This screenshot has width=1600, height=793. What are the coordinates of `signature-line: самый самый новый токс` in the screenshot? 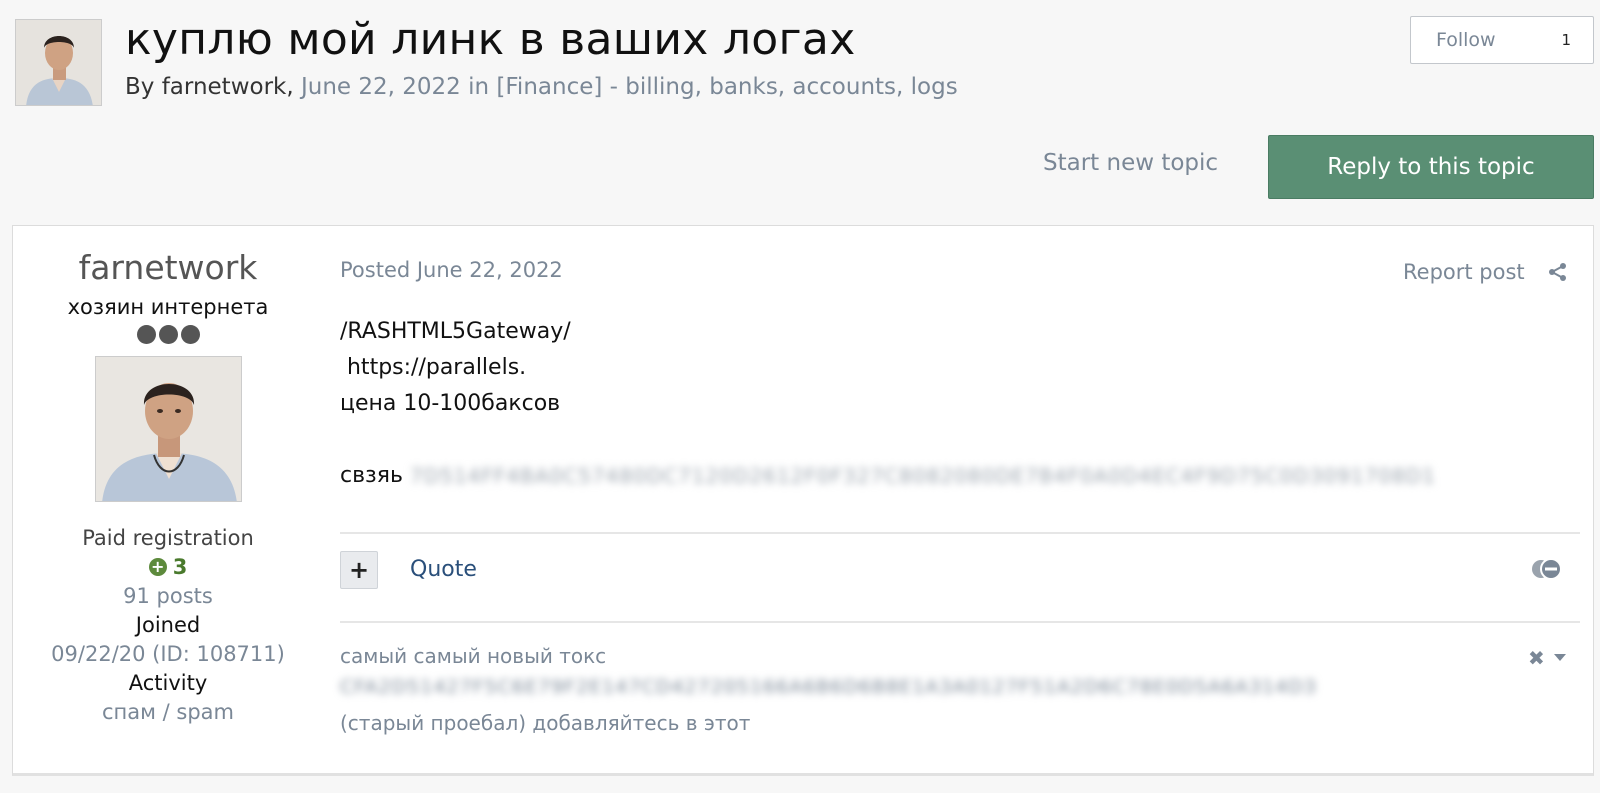 It's located at (473, 656).